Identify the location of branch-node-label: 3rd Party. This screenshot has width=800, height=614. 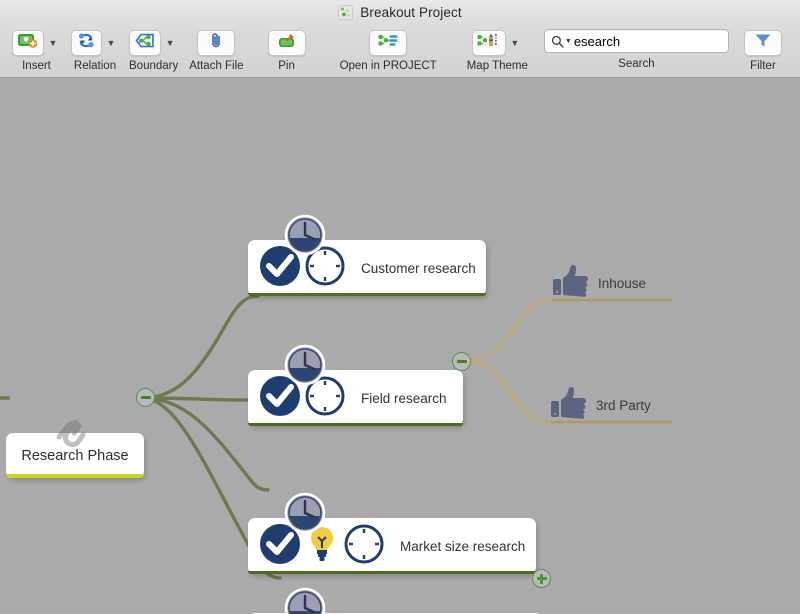
(623, 405).